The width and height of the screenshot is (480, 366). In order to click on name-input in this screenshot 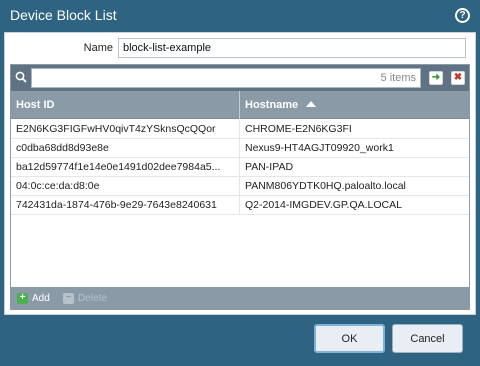, I will do `click(292, 48)`.